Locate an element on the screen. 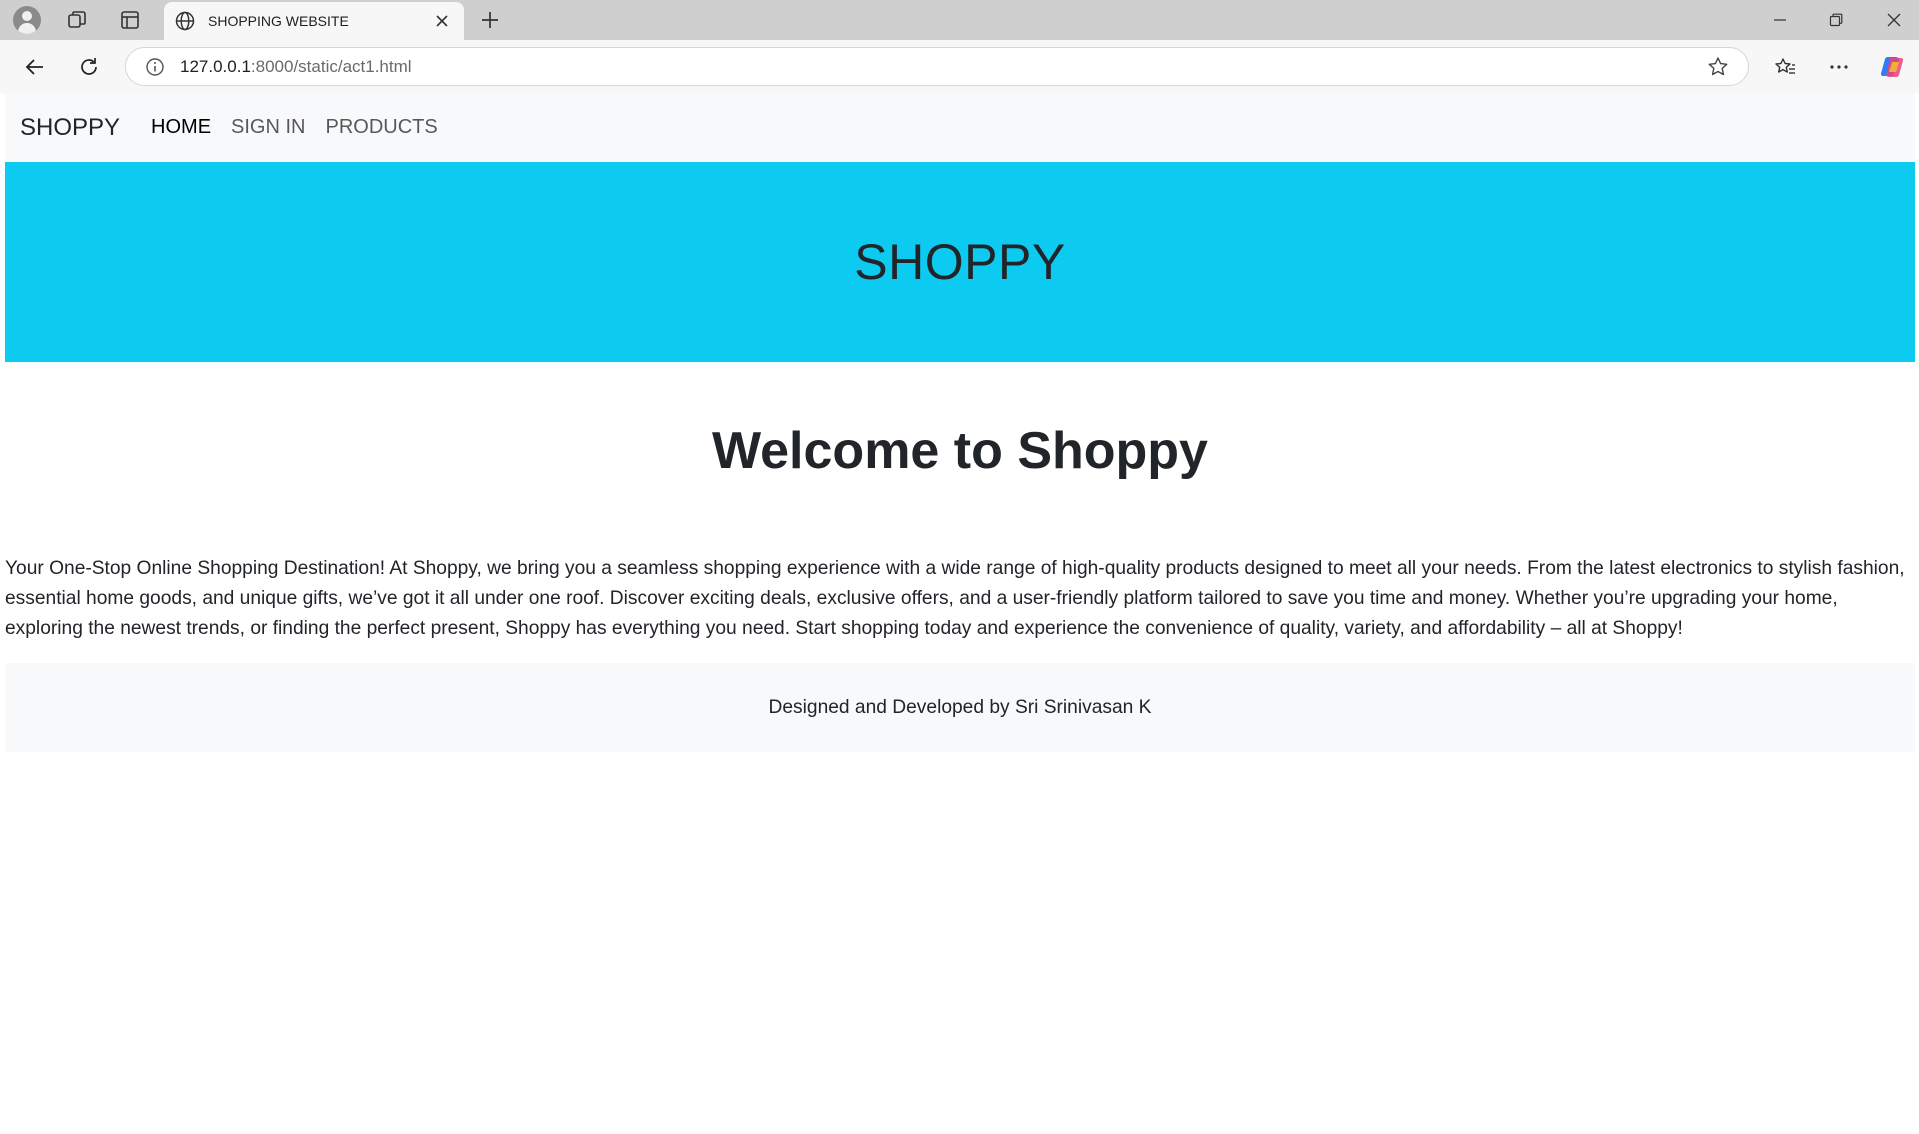 This screenshot has width=1919, height=1134. profile-button is located at coordinates (27, 20).